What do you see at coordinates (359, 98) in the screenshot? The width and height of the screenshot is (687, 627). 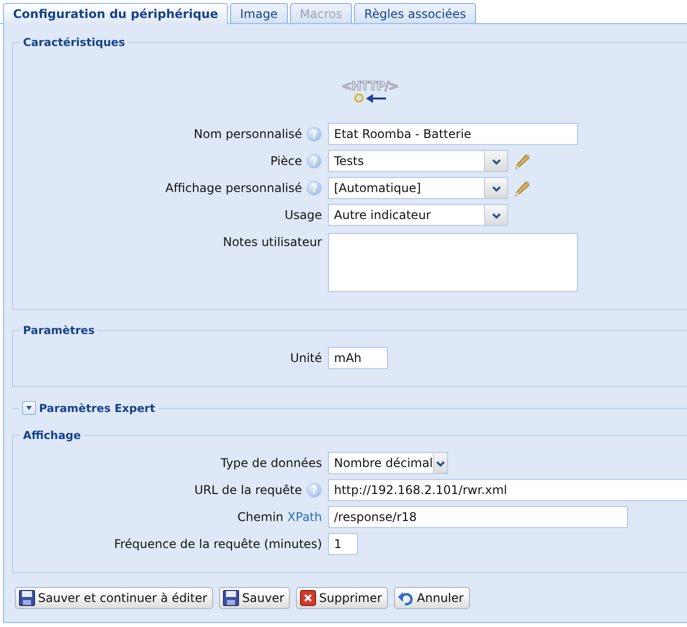 I see `ring-icon` at bounding box center [359, 98].